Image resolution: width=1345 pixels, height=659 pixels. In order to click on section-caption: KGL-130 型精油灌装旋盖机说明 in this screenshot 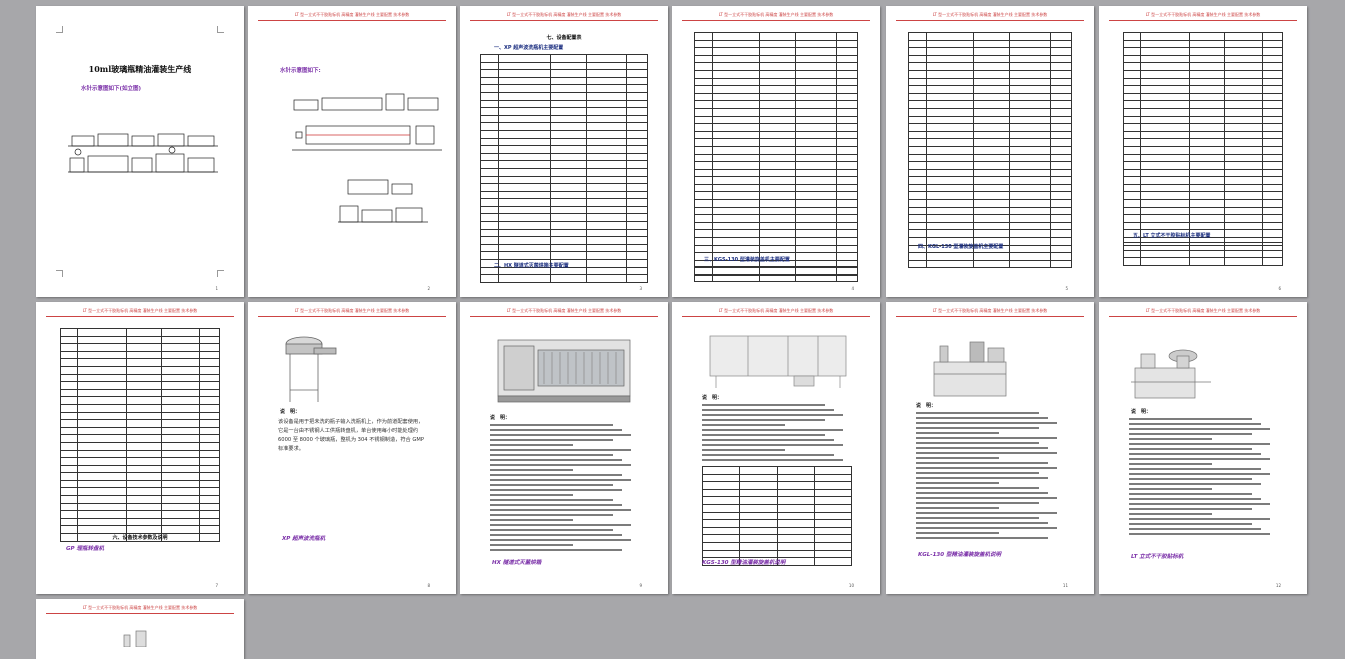, I will do `click(959, 555)`.